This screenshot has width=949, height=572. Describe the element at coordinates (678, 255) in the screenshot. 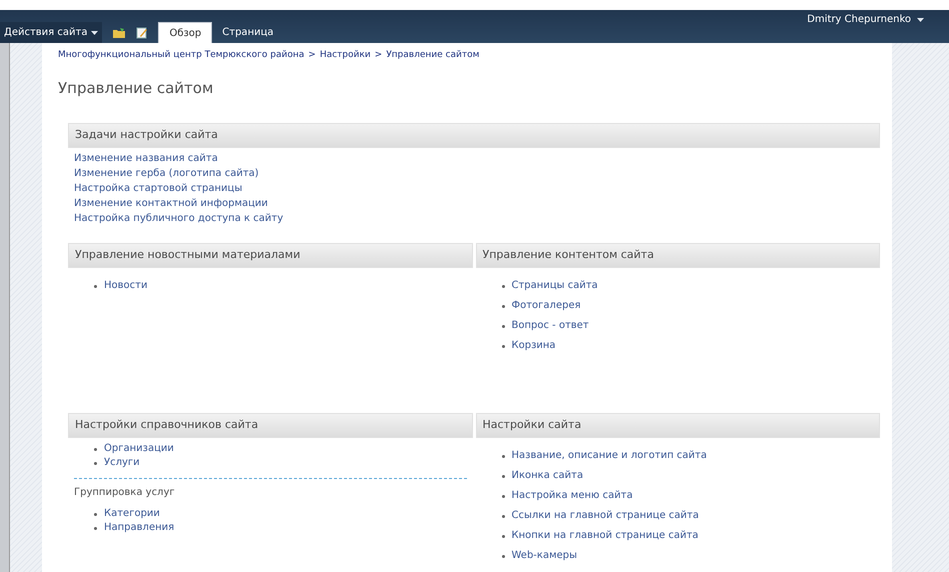

I see `section-header: Управление контентом сайта` at that location.